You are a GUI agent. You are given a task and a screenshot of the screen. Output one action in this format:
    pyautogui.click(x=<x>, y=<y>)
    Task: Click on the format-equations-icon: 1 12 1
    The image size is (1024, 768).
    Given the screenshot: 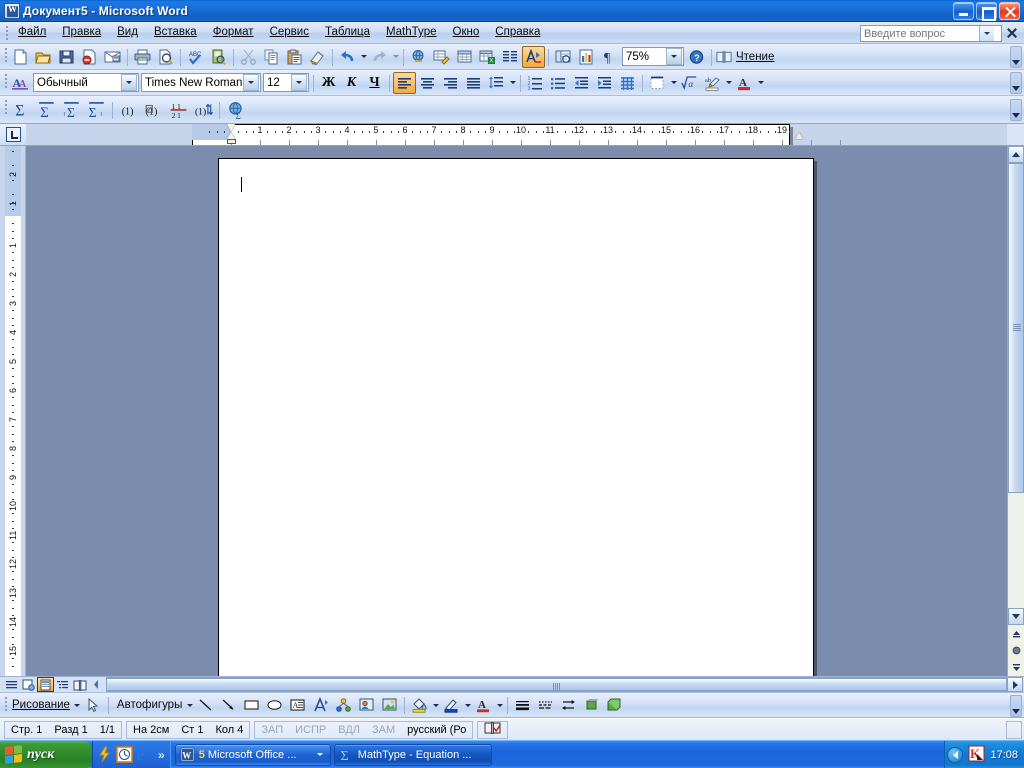 What is the action you would take?
    pyautogui.click(x=178, y=110)
    